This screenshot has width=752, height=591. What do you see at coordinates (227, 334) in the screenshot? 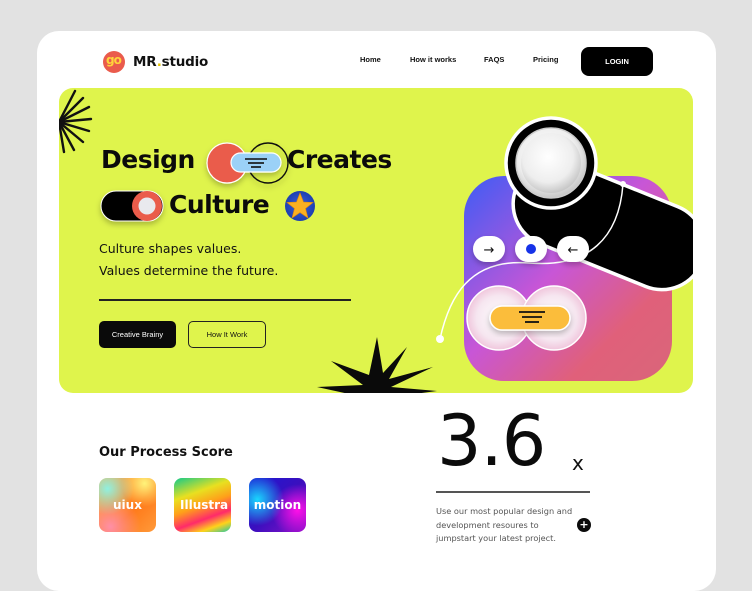
I see `how-it-work-button: How It Work` at bounding box center [227, 334].